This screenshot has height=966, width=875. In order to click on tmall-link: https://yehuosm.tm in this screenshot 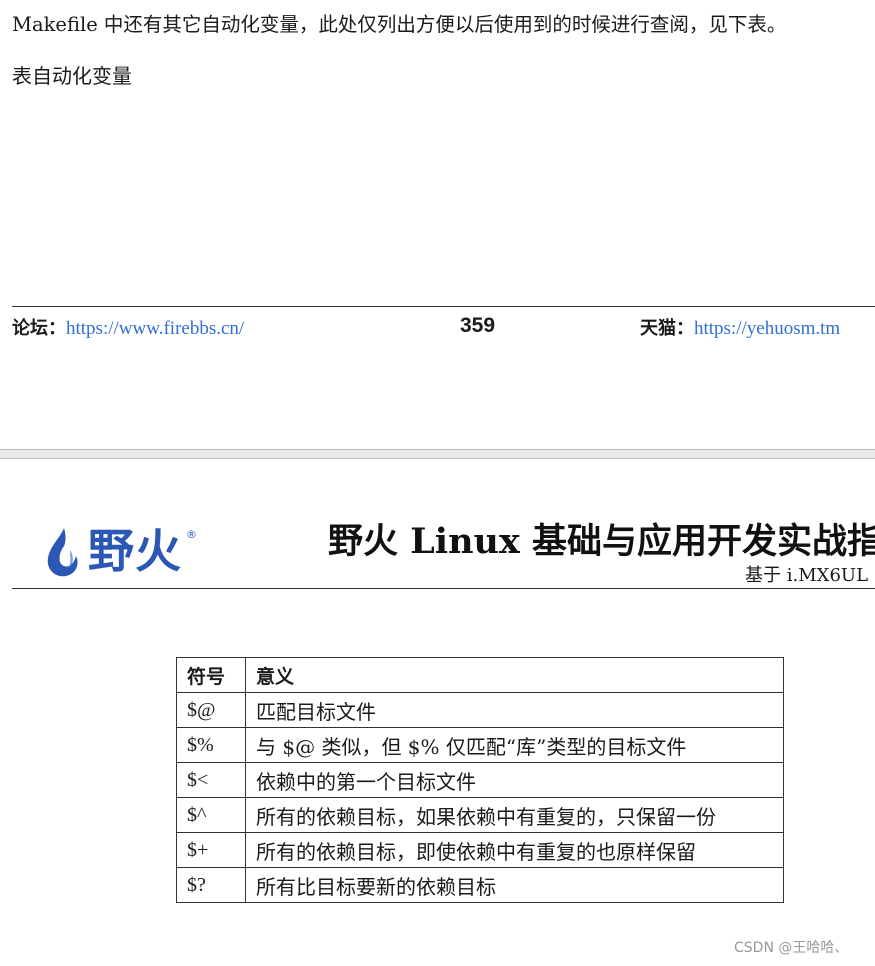, I will do `click(767, 328)`.